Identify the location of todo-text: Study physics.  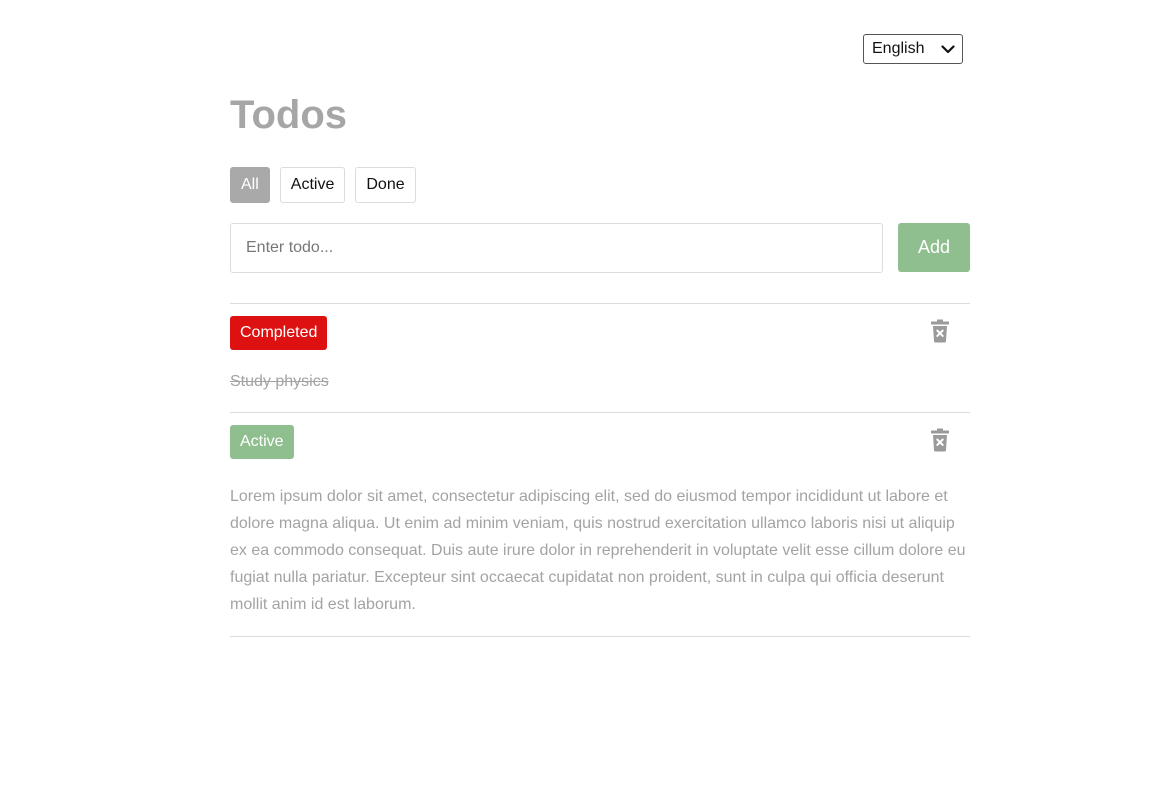
(279, 381).